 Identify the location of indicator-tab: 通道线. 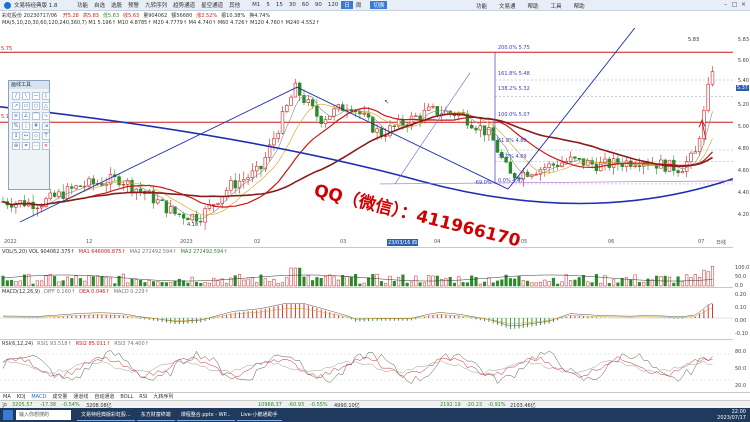
(80, 396).